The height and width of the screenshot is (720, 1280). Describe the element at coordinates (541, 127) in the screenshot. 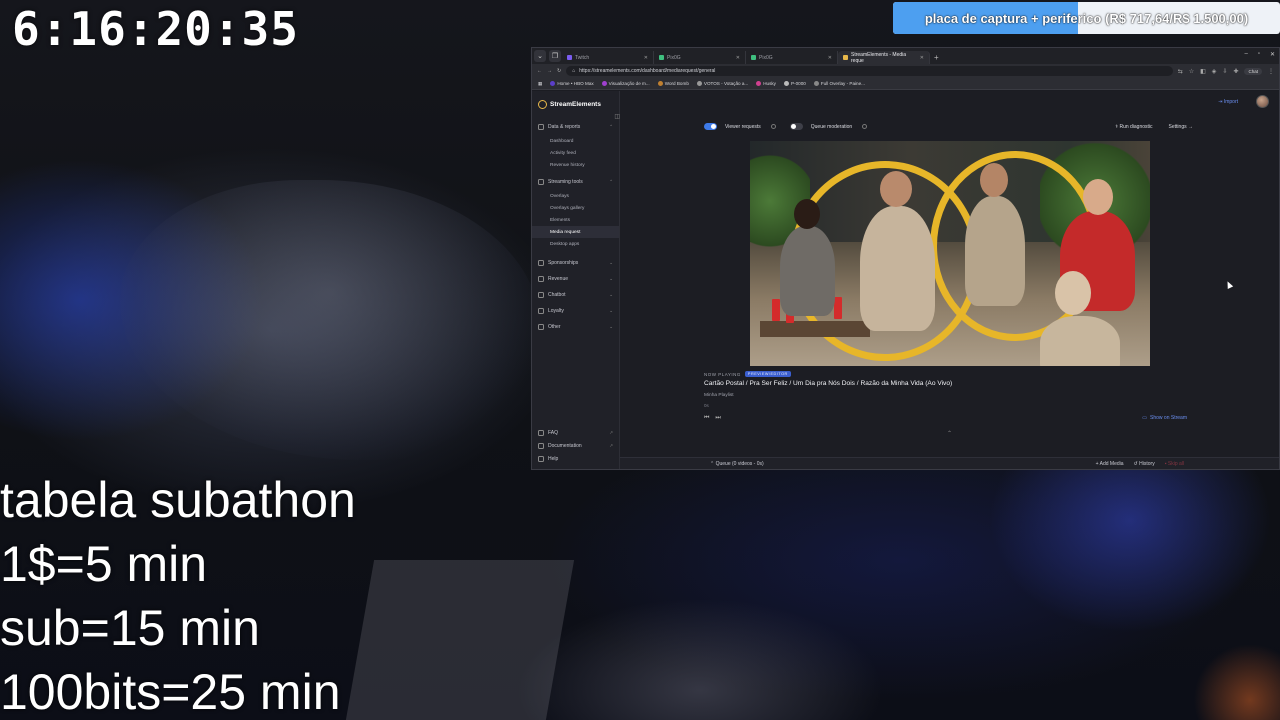

I see `chart-icon` at that location.